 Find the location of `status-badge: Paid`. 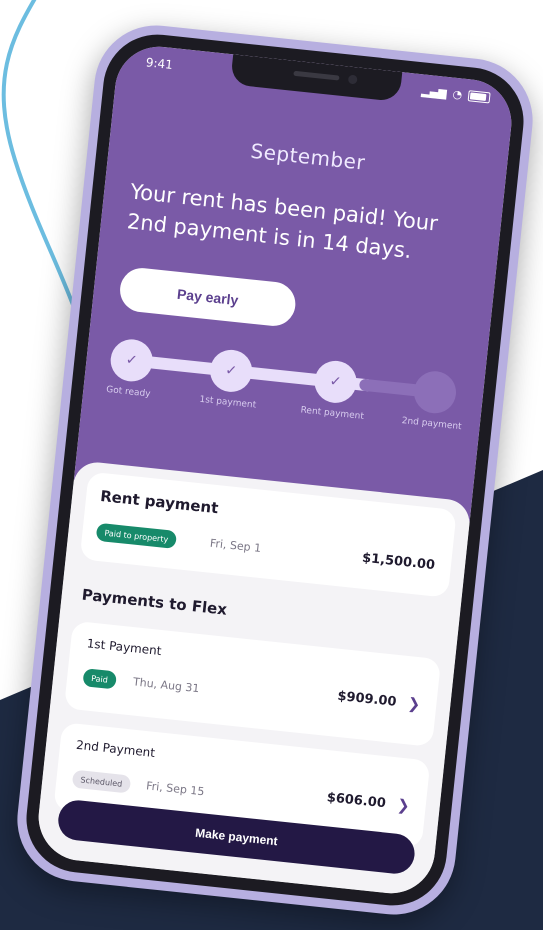

status-badge: Paid is located at coordinates (99, 679).